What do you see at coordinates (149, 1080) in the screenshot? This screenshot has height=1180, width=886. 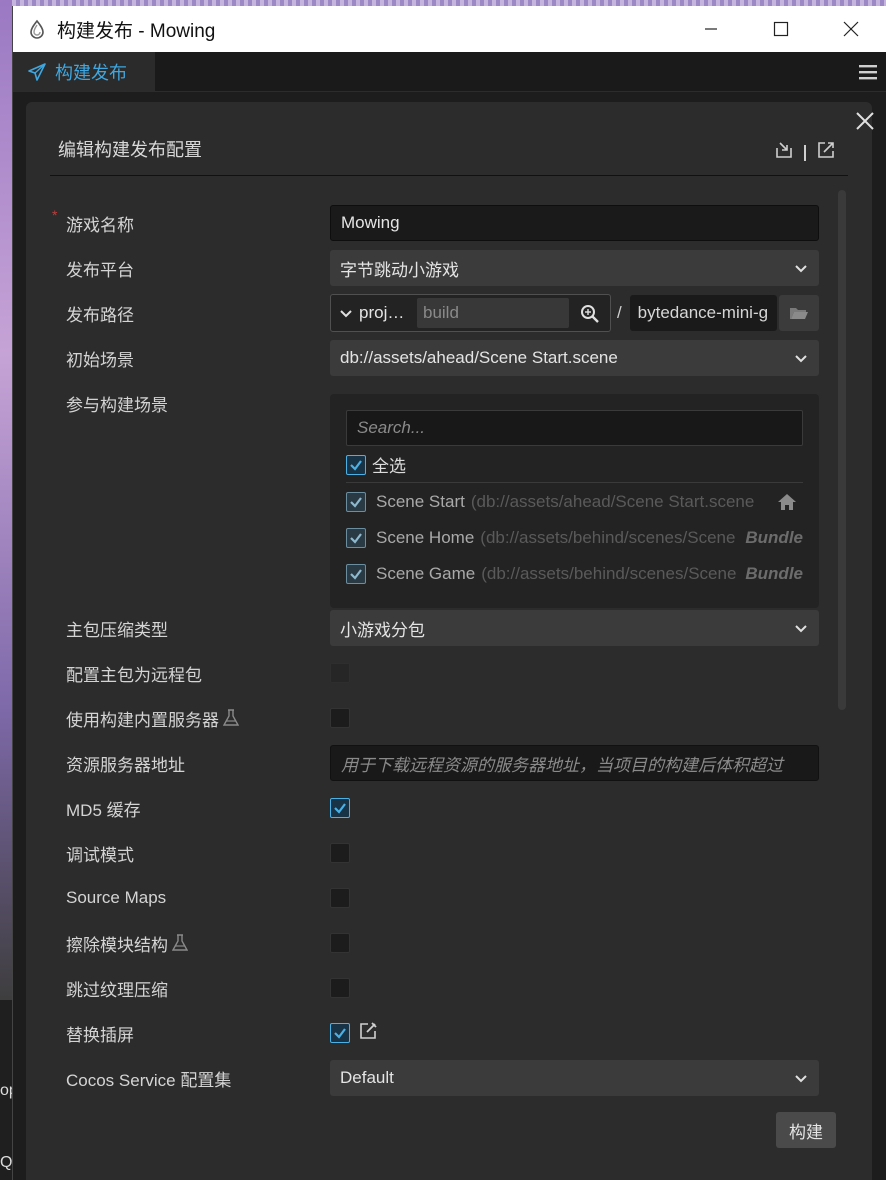 I see `cocos-service-label: Cocos Service 配置集` at bounding box center [149, 1080].